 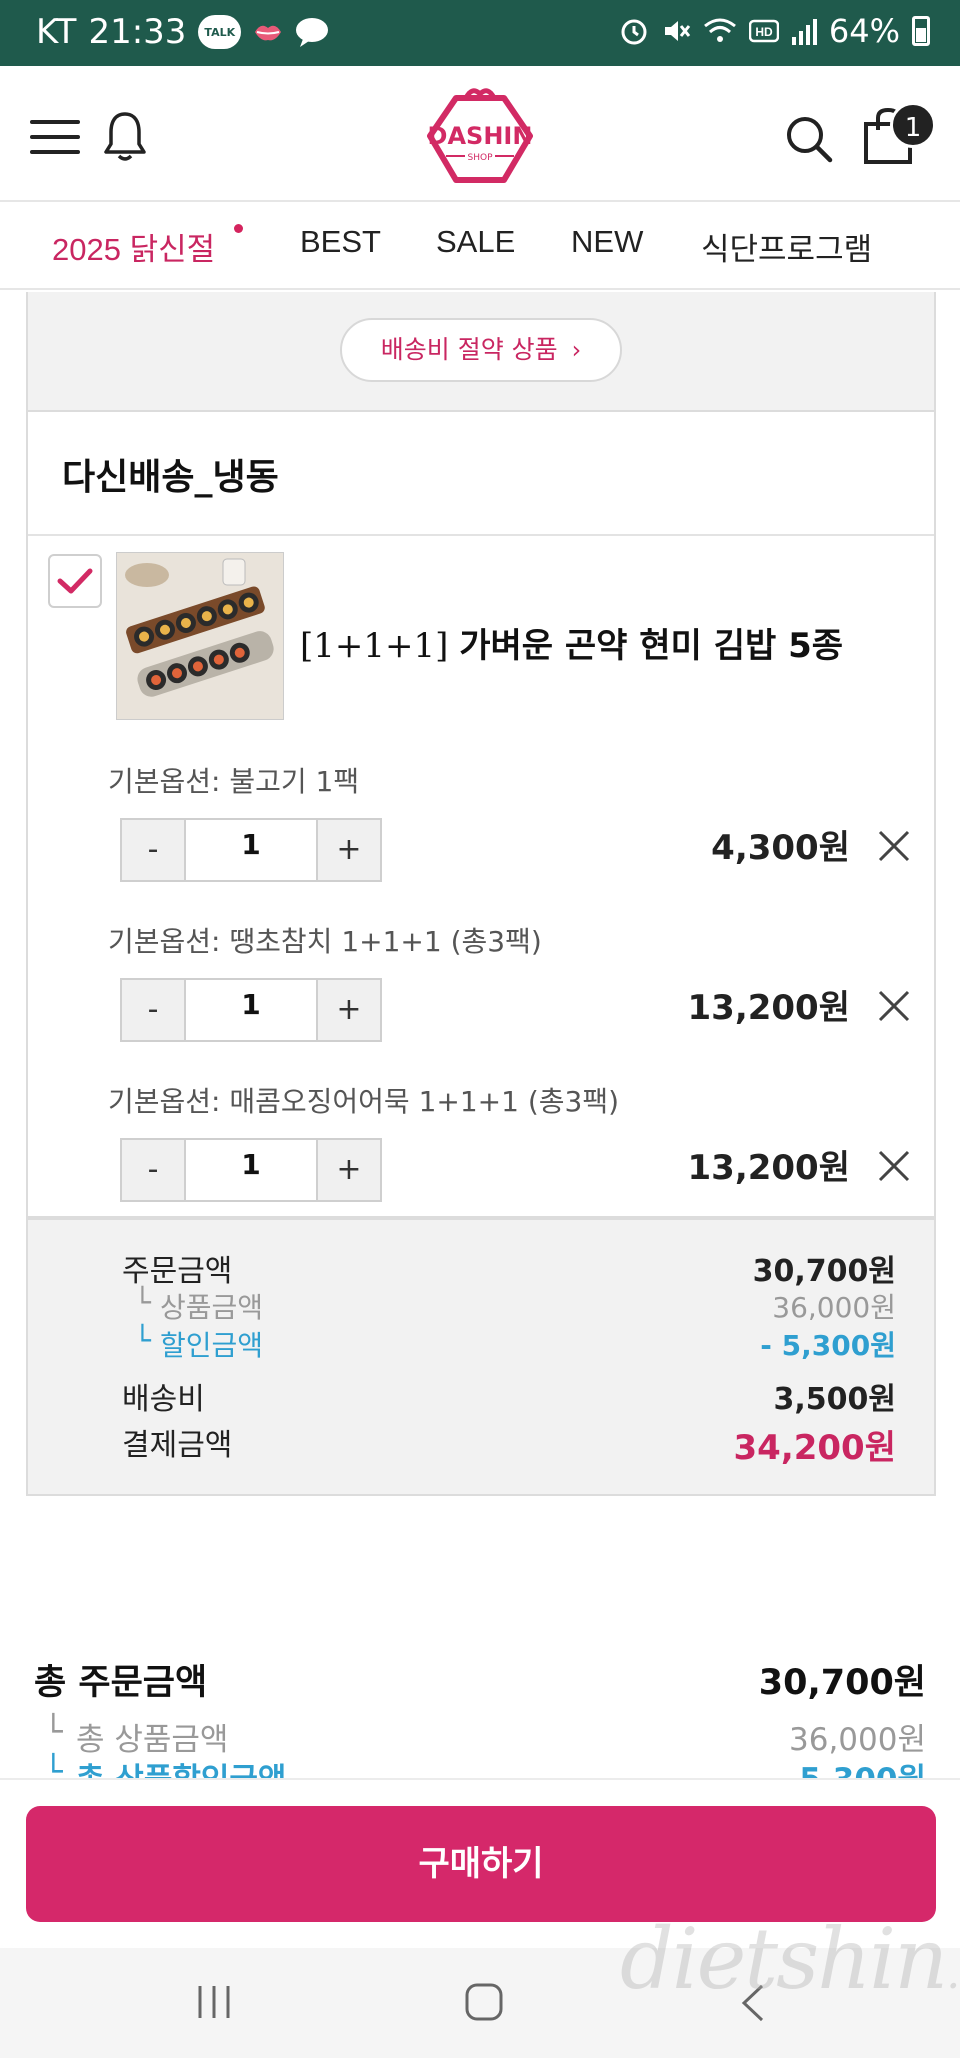 What do you see at coordinates (220, 32) in the screenshot?
I see `kakaotalk-icon: TALK` at bounding box center [220, 32].